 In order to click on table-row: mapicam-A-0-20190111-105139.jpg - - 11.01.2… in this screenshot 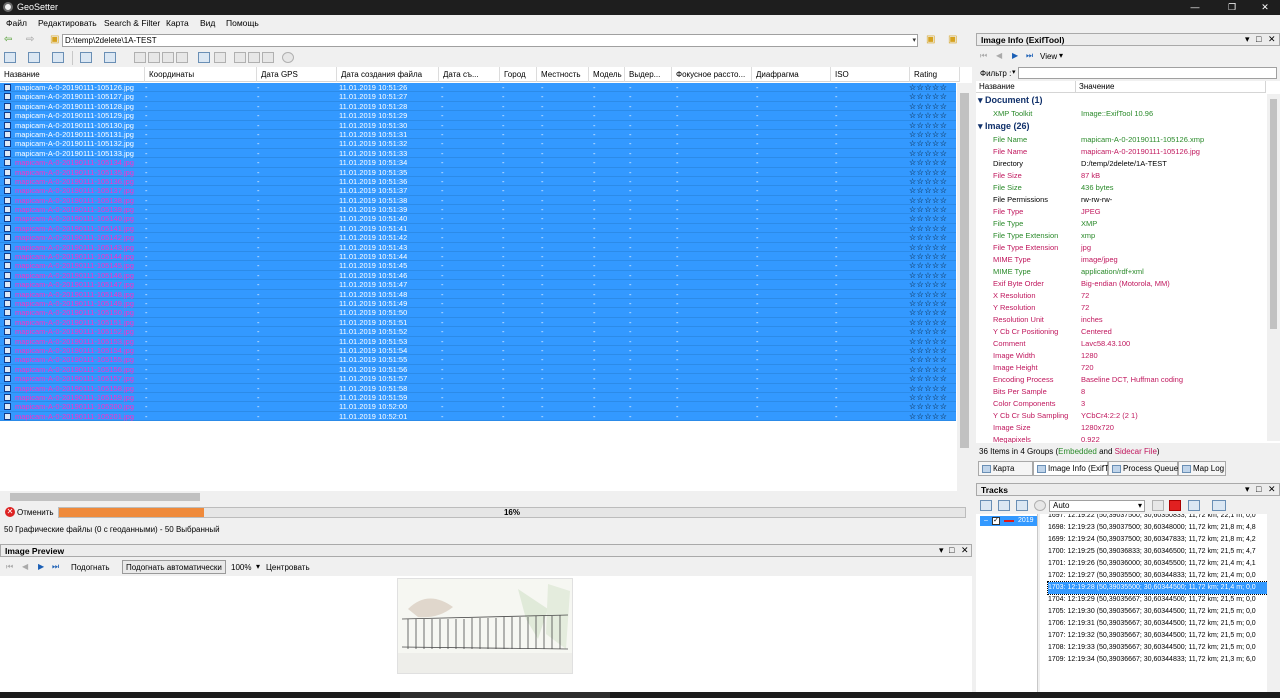, I will do `click(478, 210)`.